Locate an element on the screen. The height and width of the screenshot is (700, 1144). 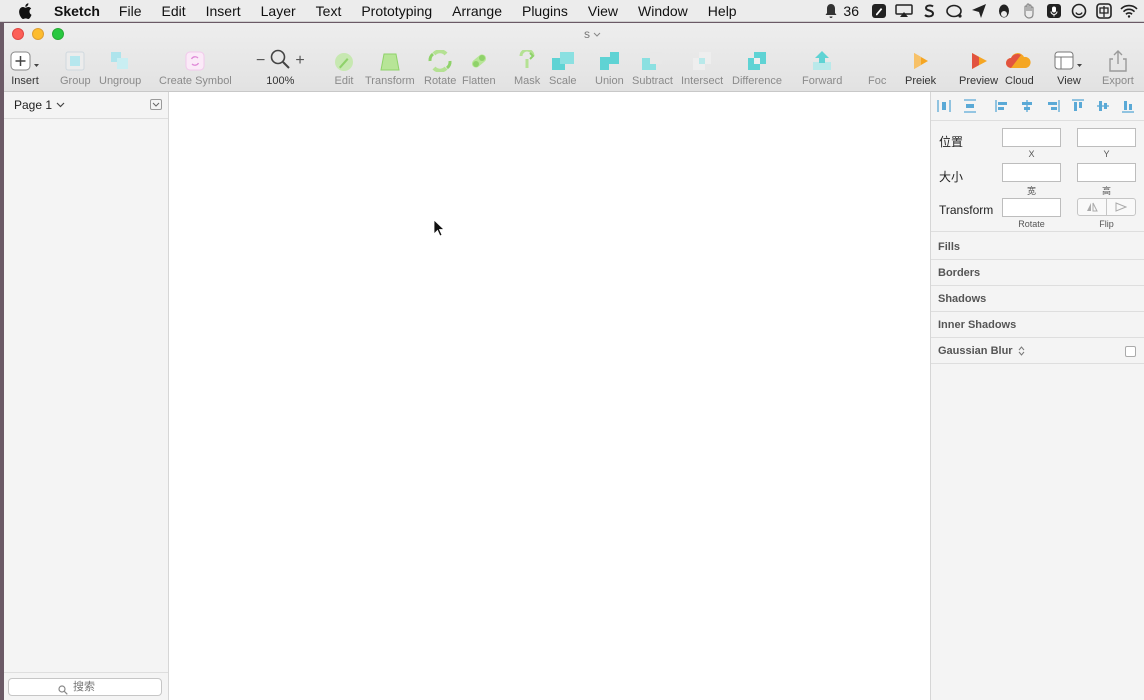
notification-bell-icon is located at coordinates (831, 11).